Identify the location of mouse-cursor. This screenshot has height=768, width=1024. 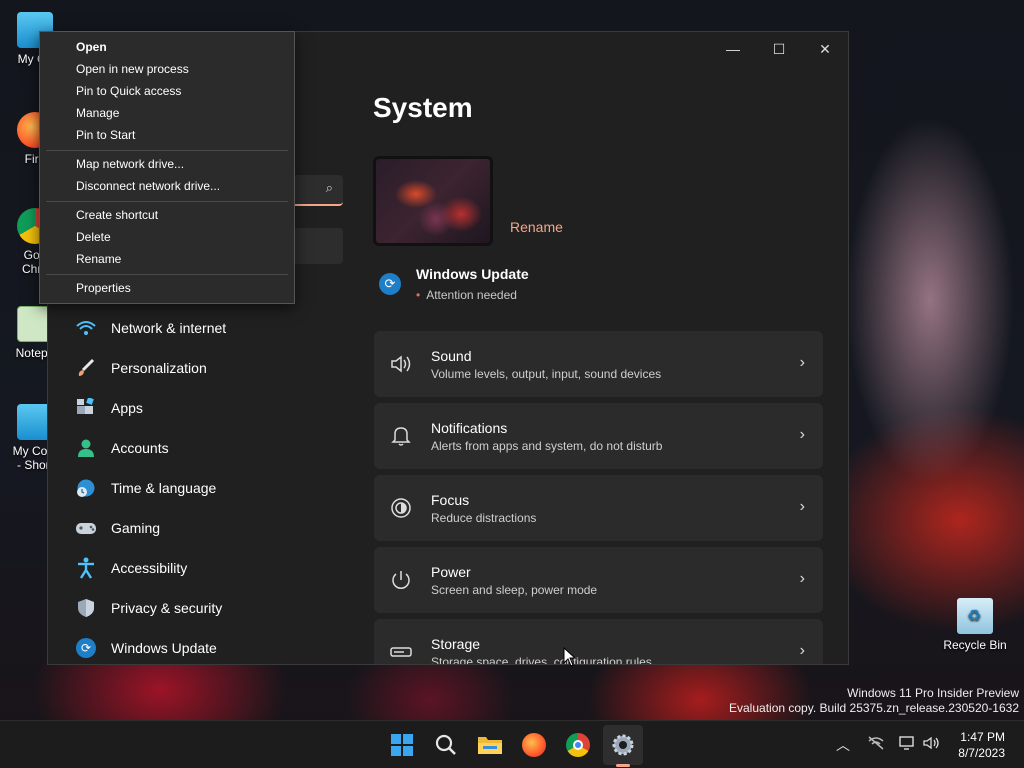
(570, 657).